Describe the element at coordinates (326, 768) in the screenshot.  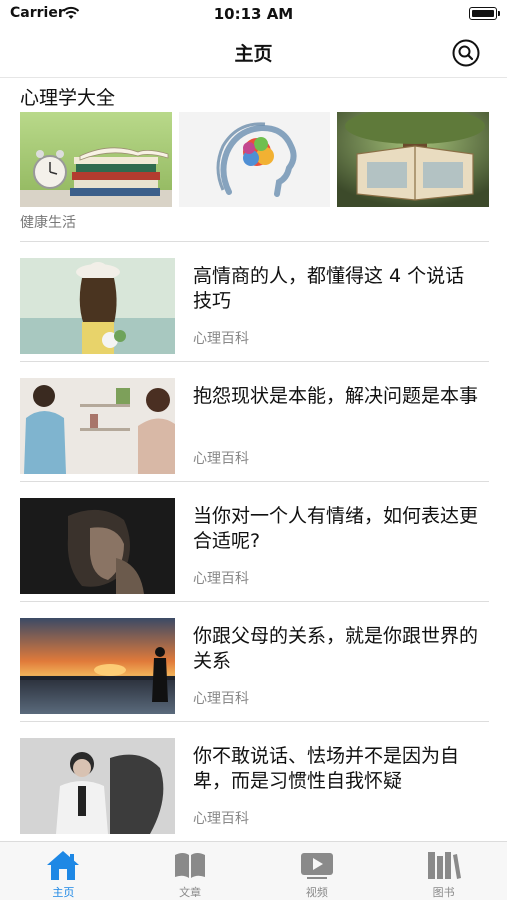
I see `article-title: 你不敢说话、怯场并不是因为自卑，而是习惯性自我怀疑` at that location.